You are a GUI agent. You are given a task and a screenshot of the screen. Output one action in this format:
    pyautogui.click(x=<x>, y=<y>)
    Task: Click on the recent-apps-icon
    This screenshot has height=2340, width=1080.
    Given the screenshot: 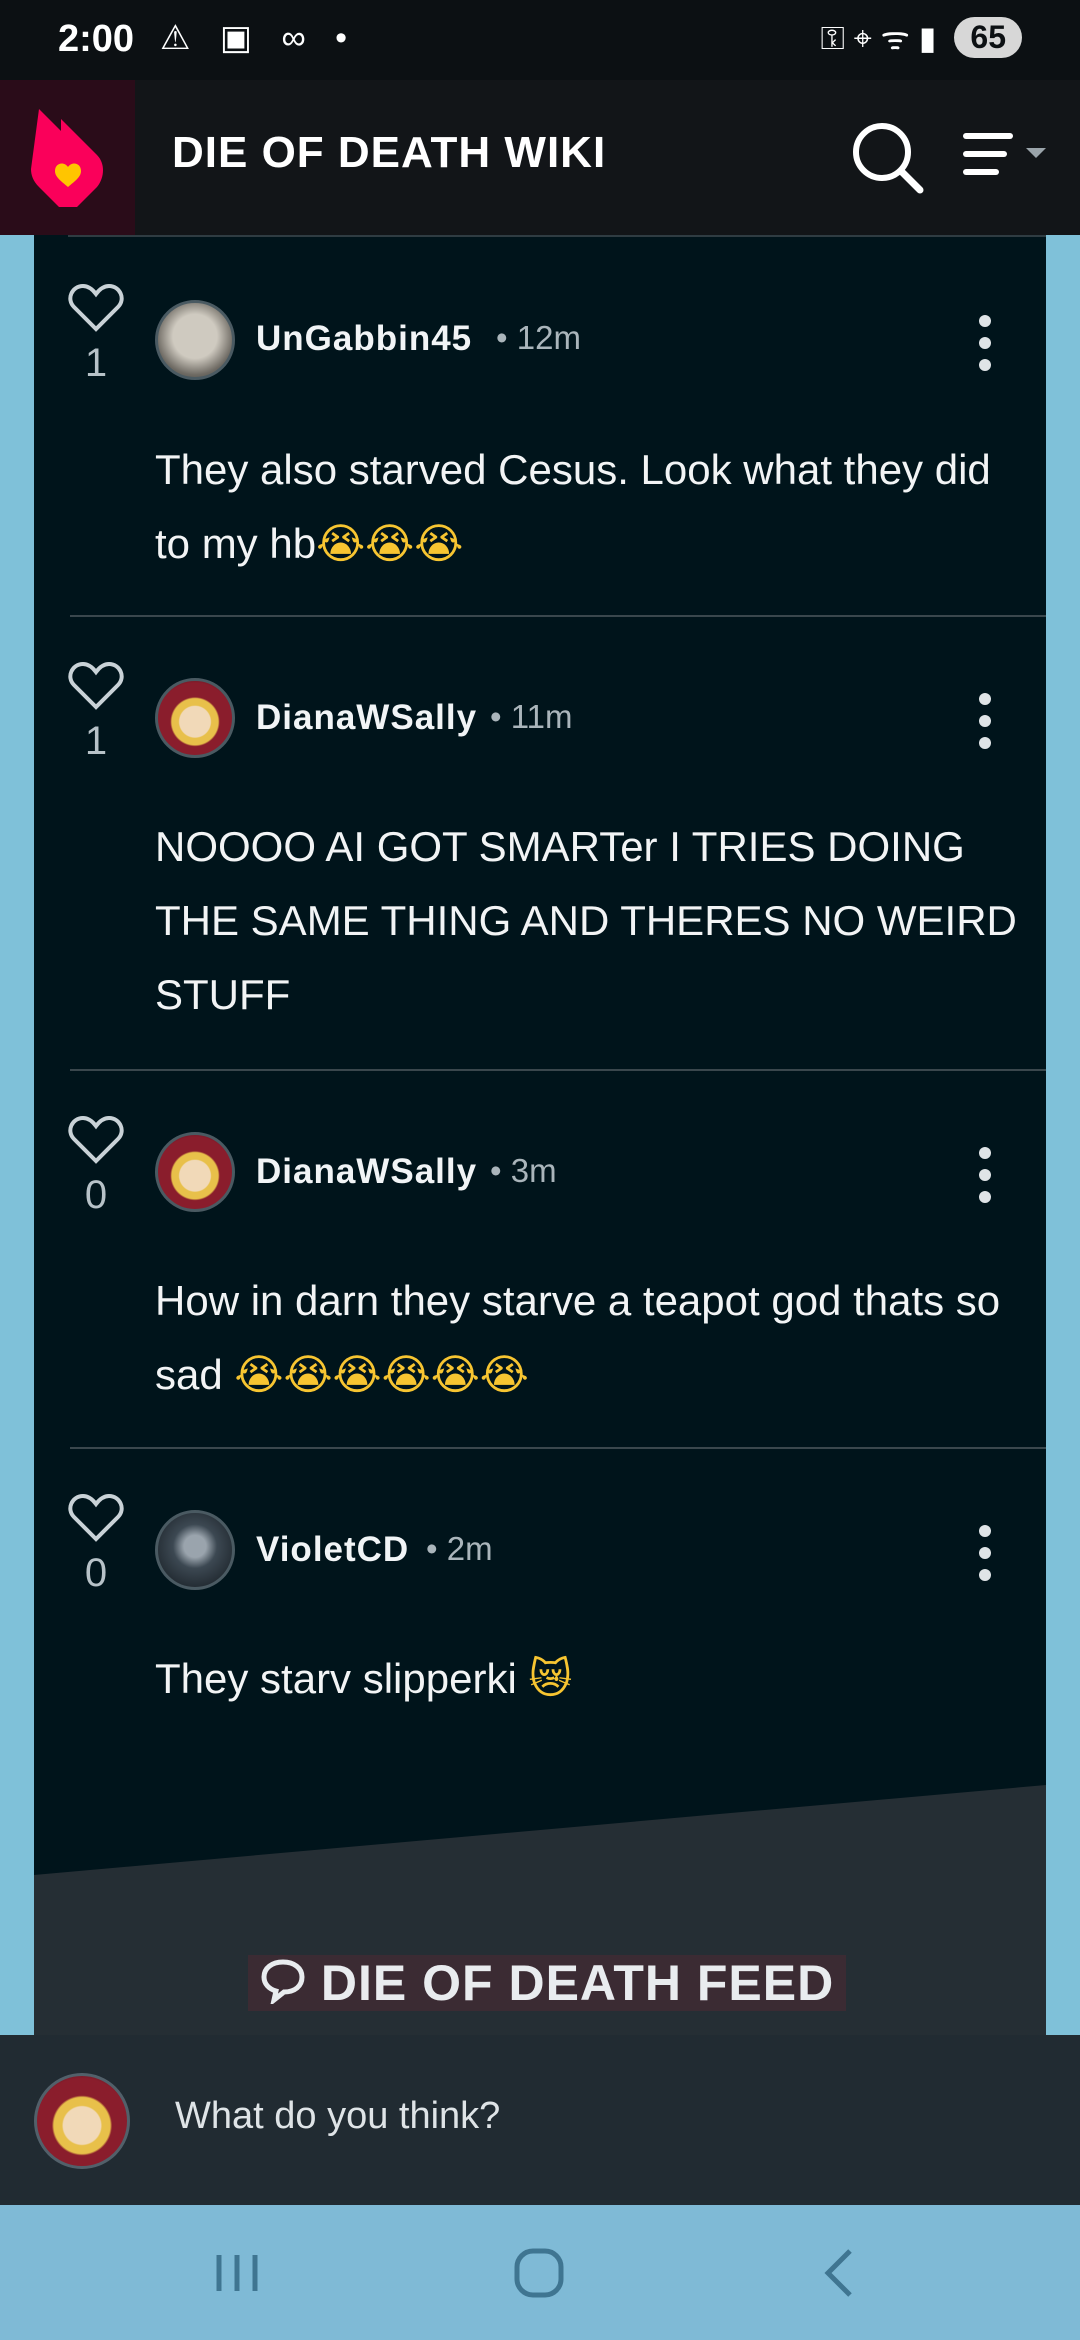 What is the action you would take?
    pyautogui.click(x=237, y=2273)
    